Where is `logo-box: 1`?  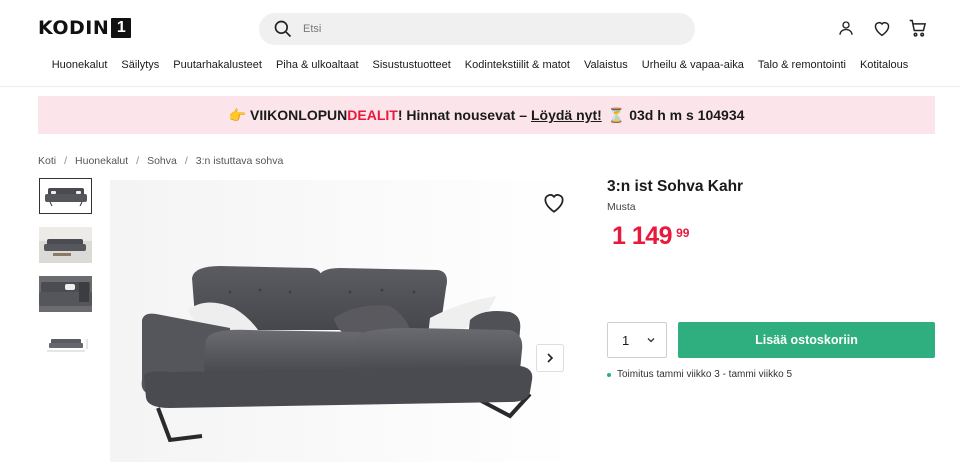
logo-box: 1 is located at coordinates (121, 28).